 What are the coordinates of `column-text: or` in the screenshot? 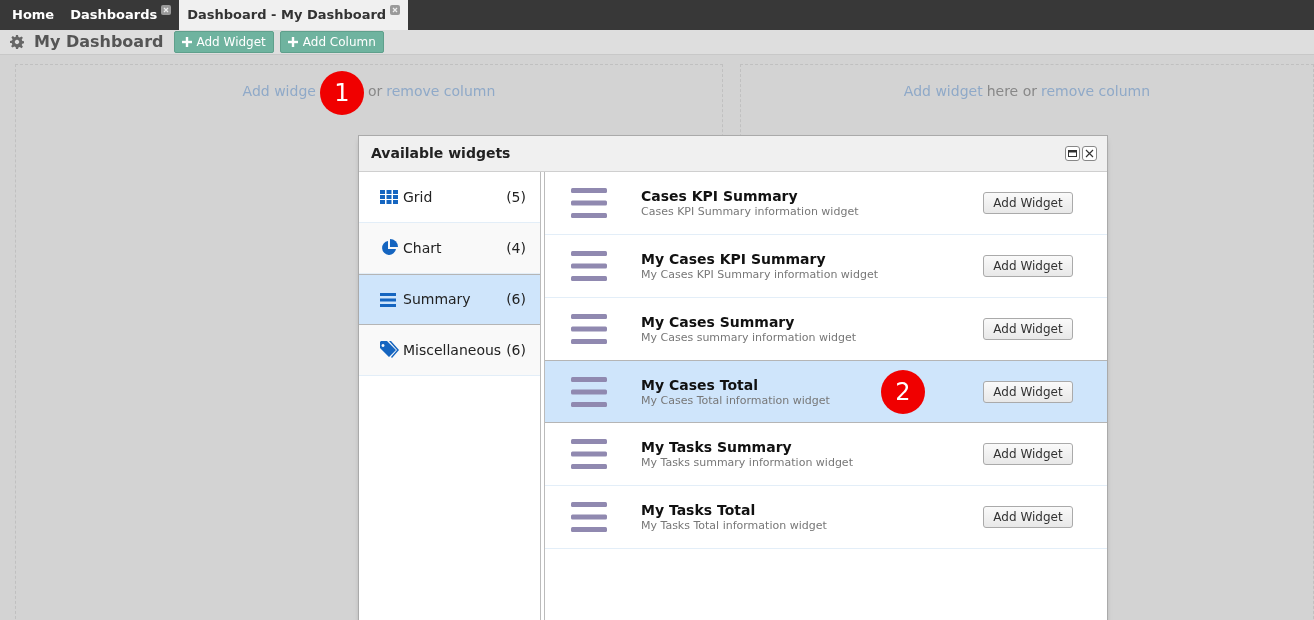 It's located at (375, 91).